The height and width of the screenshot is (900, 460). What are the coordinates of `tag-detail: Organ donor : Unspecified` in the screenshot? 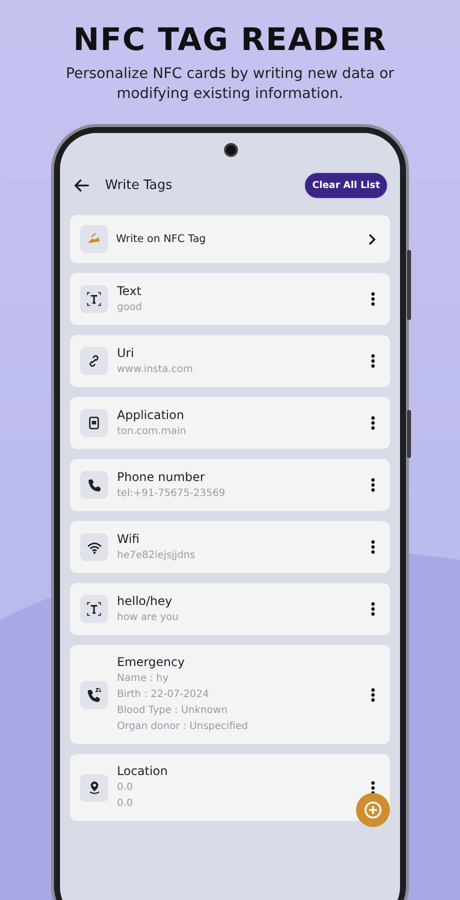 It's located at (183, 727).